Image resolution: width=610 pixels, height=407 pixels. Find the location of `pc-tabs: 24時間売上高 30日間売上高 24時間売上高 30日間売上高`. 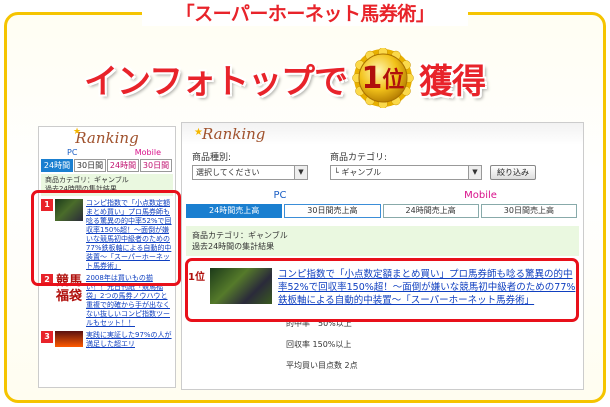

pc-tabs: 24時間売上高 30日間売上高 24時間売上高 30日間売上高 is located at coordinates (382, 211).